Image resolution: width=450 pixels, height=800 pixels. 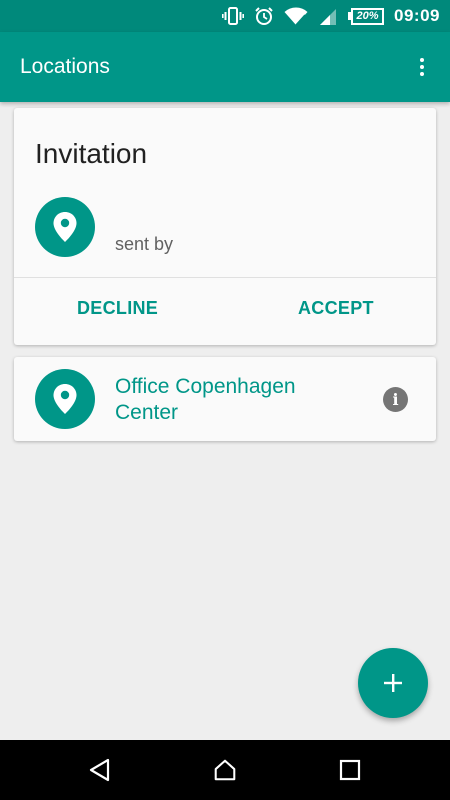 I want to click on battery-percent: 20%, so click(x=368, y=16).